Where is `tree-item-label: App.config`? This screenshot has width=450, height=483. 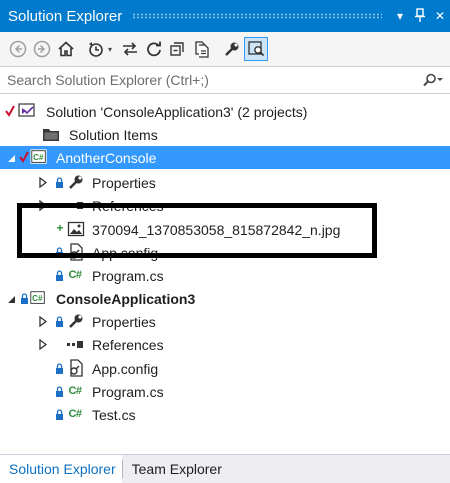
tree-item-label: App.config is located at coordinates (125, 368).